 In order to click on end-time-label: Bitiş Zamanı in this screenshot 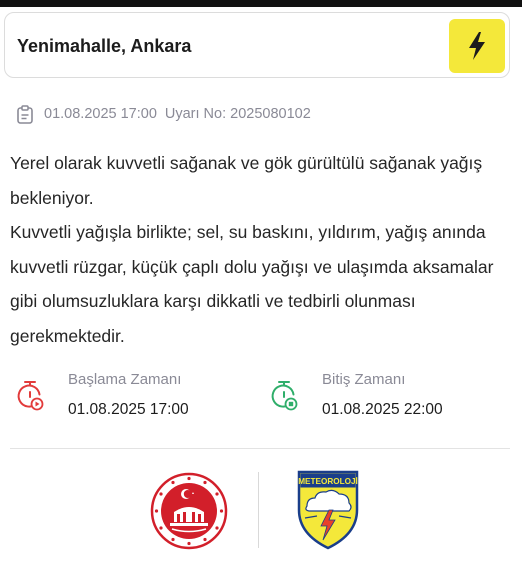, I will do `click(364, 379)`.